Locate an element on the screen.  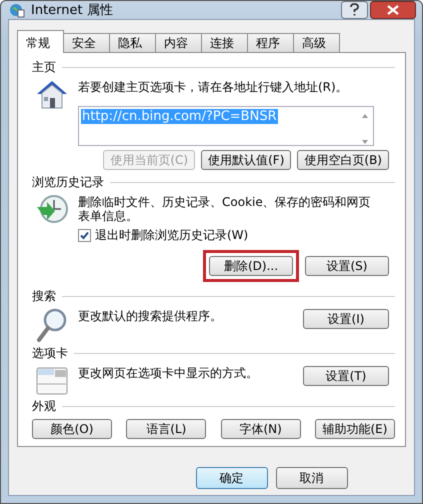
dialog-button: 取消 is located at coordinates (312, 478).